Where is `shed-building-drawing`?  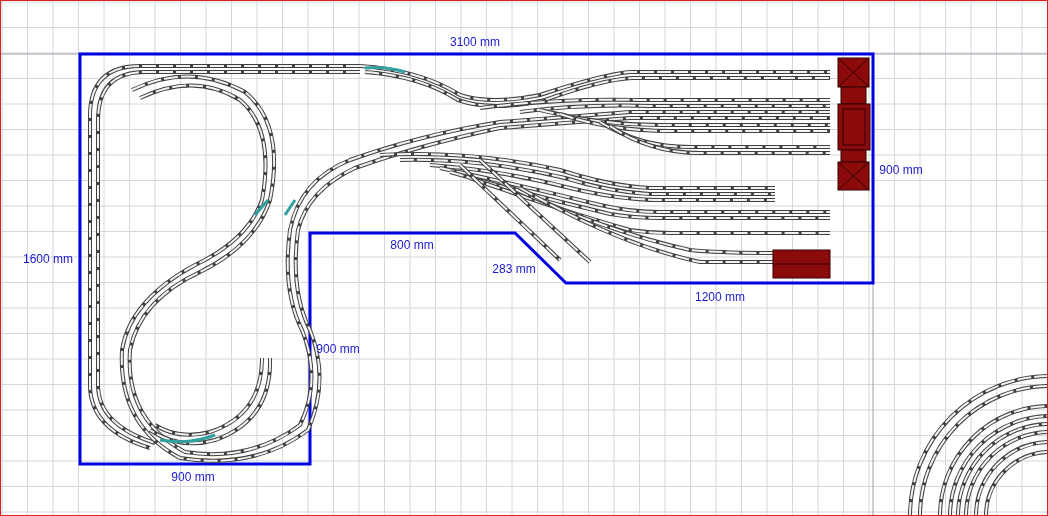 shed-building-drawing is located at coordinates (801, 264).